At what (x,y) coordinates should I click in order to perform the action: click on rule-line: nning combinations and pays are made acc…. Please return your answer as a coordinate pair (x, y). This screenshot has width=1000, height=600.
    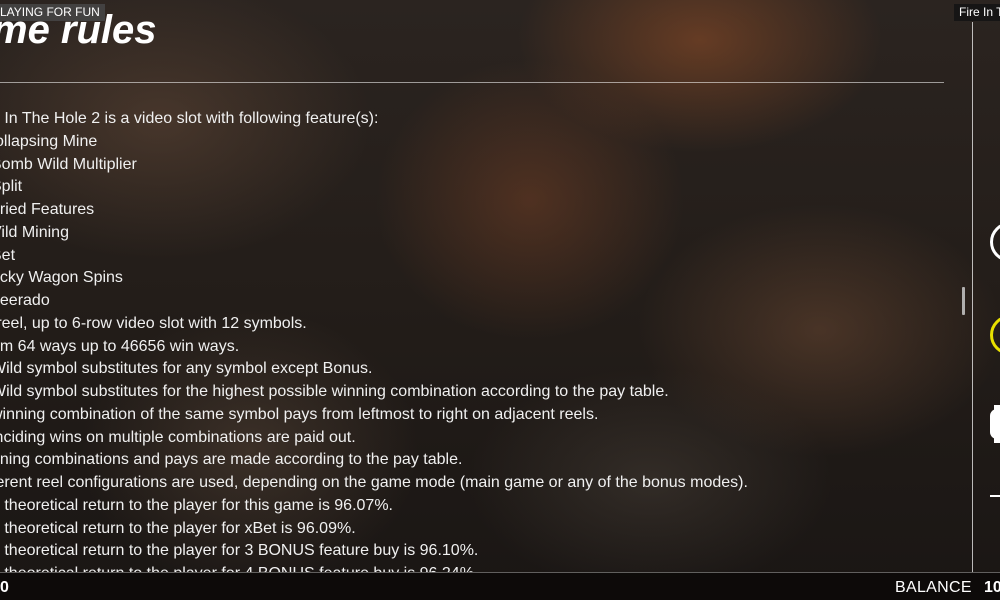
    Looking at the image, I should click on (231, 460).